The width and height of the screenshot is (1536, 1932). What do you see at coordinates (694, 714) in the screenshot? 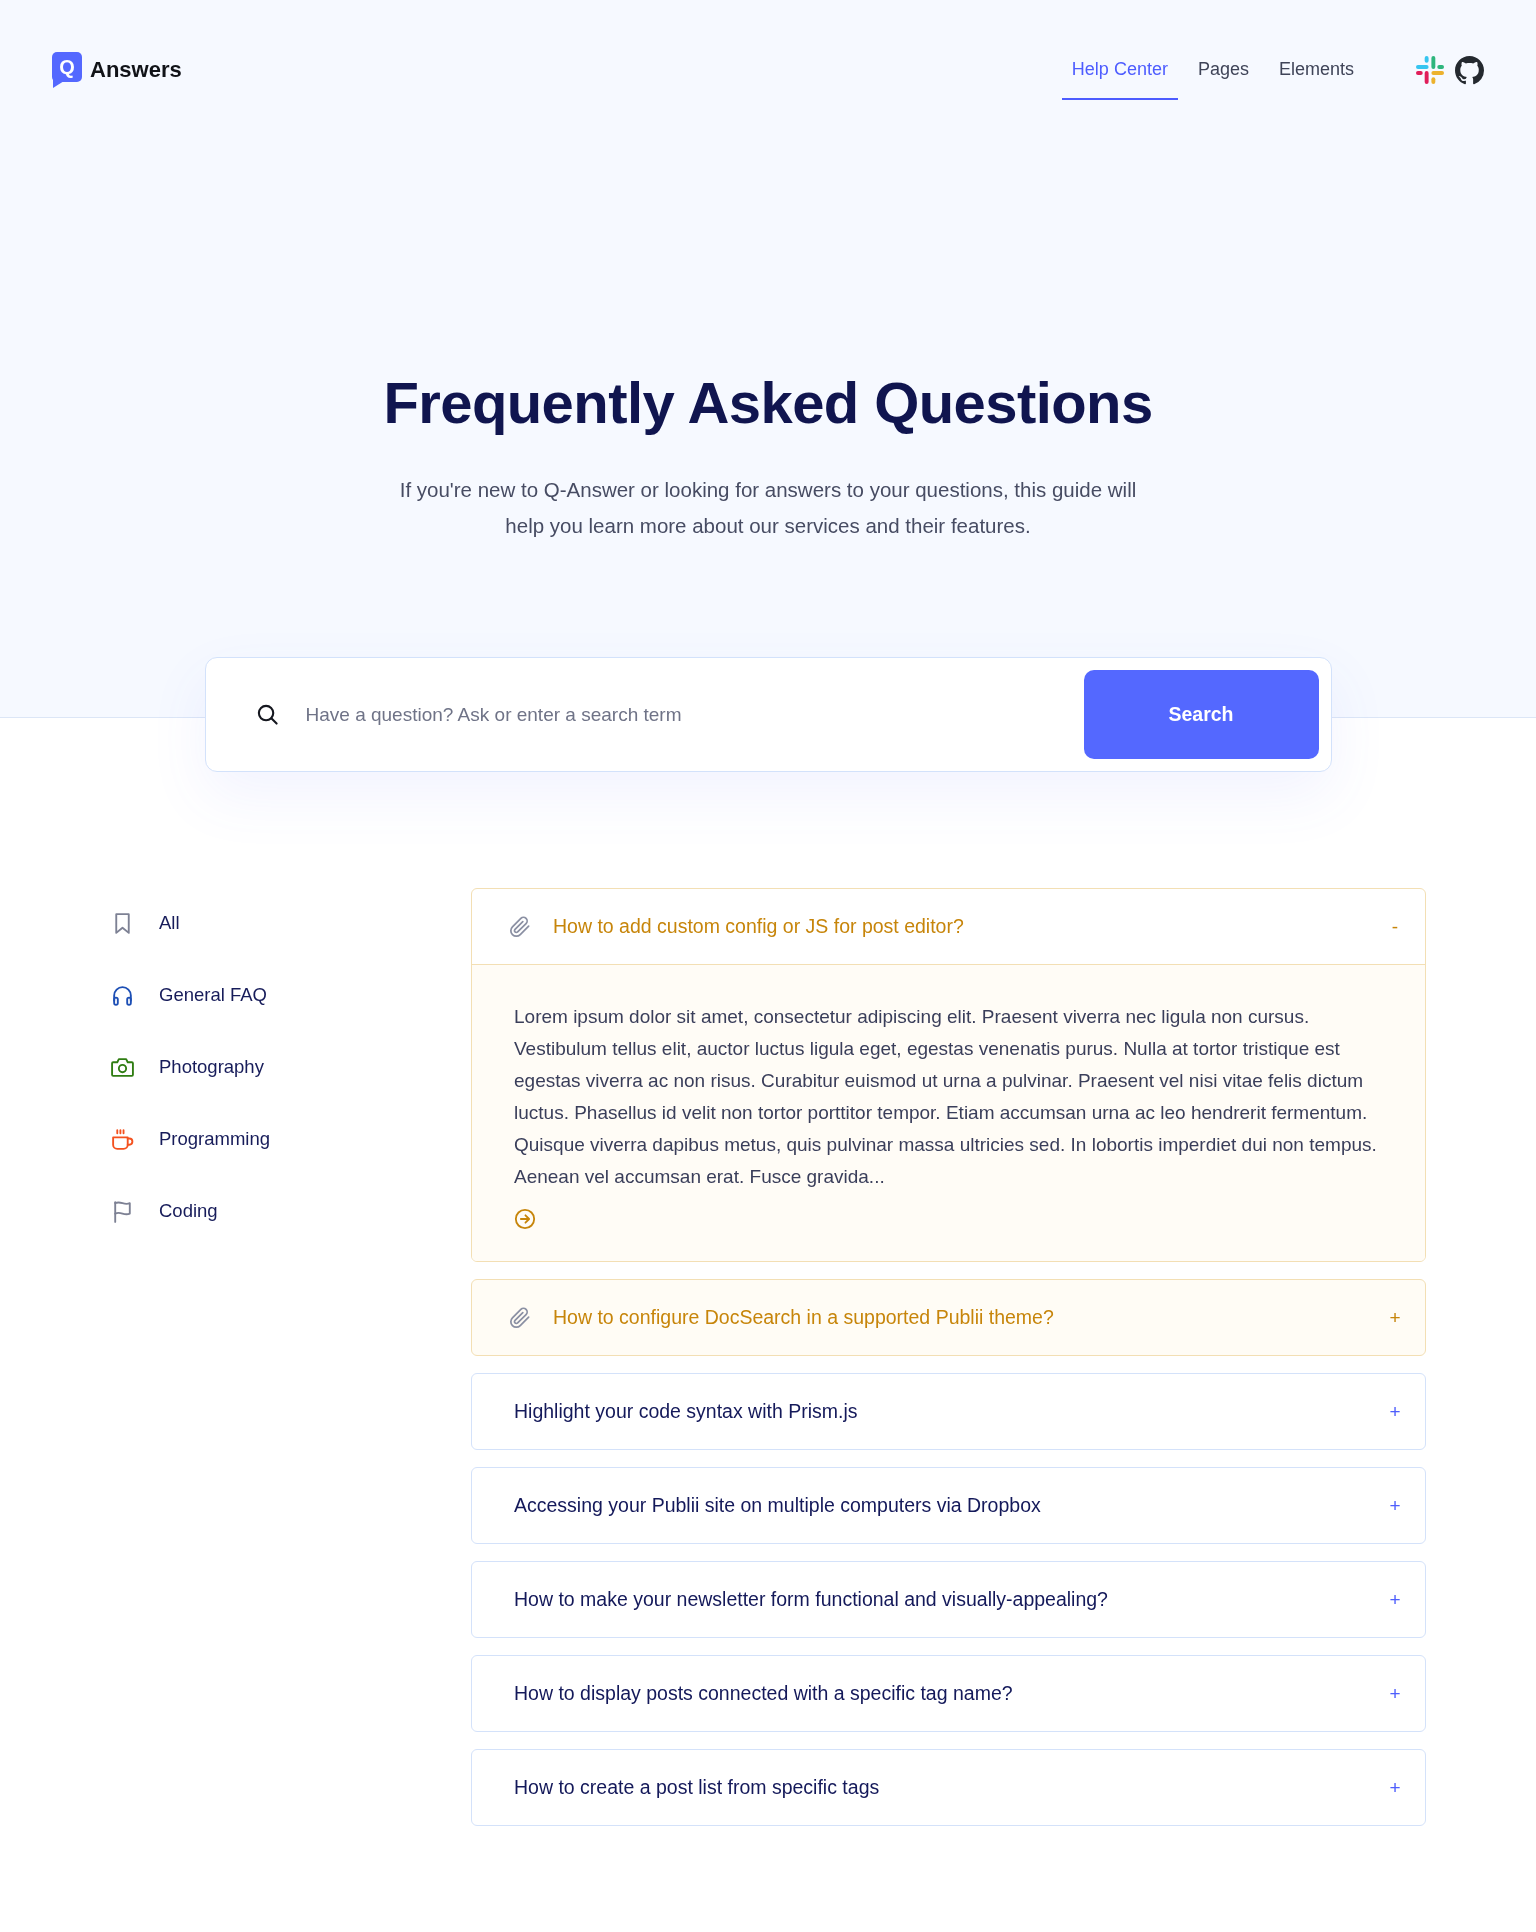
I see `search-input: Have a question? Ask or enter a search term` at bounding box center [694, 714].